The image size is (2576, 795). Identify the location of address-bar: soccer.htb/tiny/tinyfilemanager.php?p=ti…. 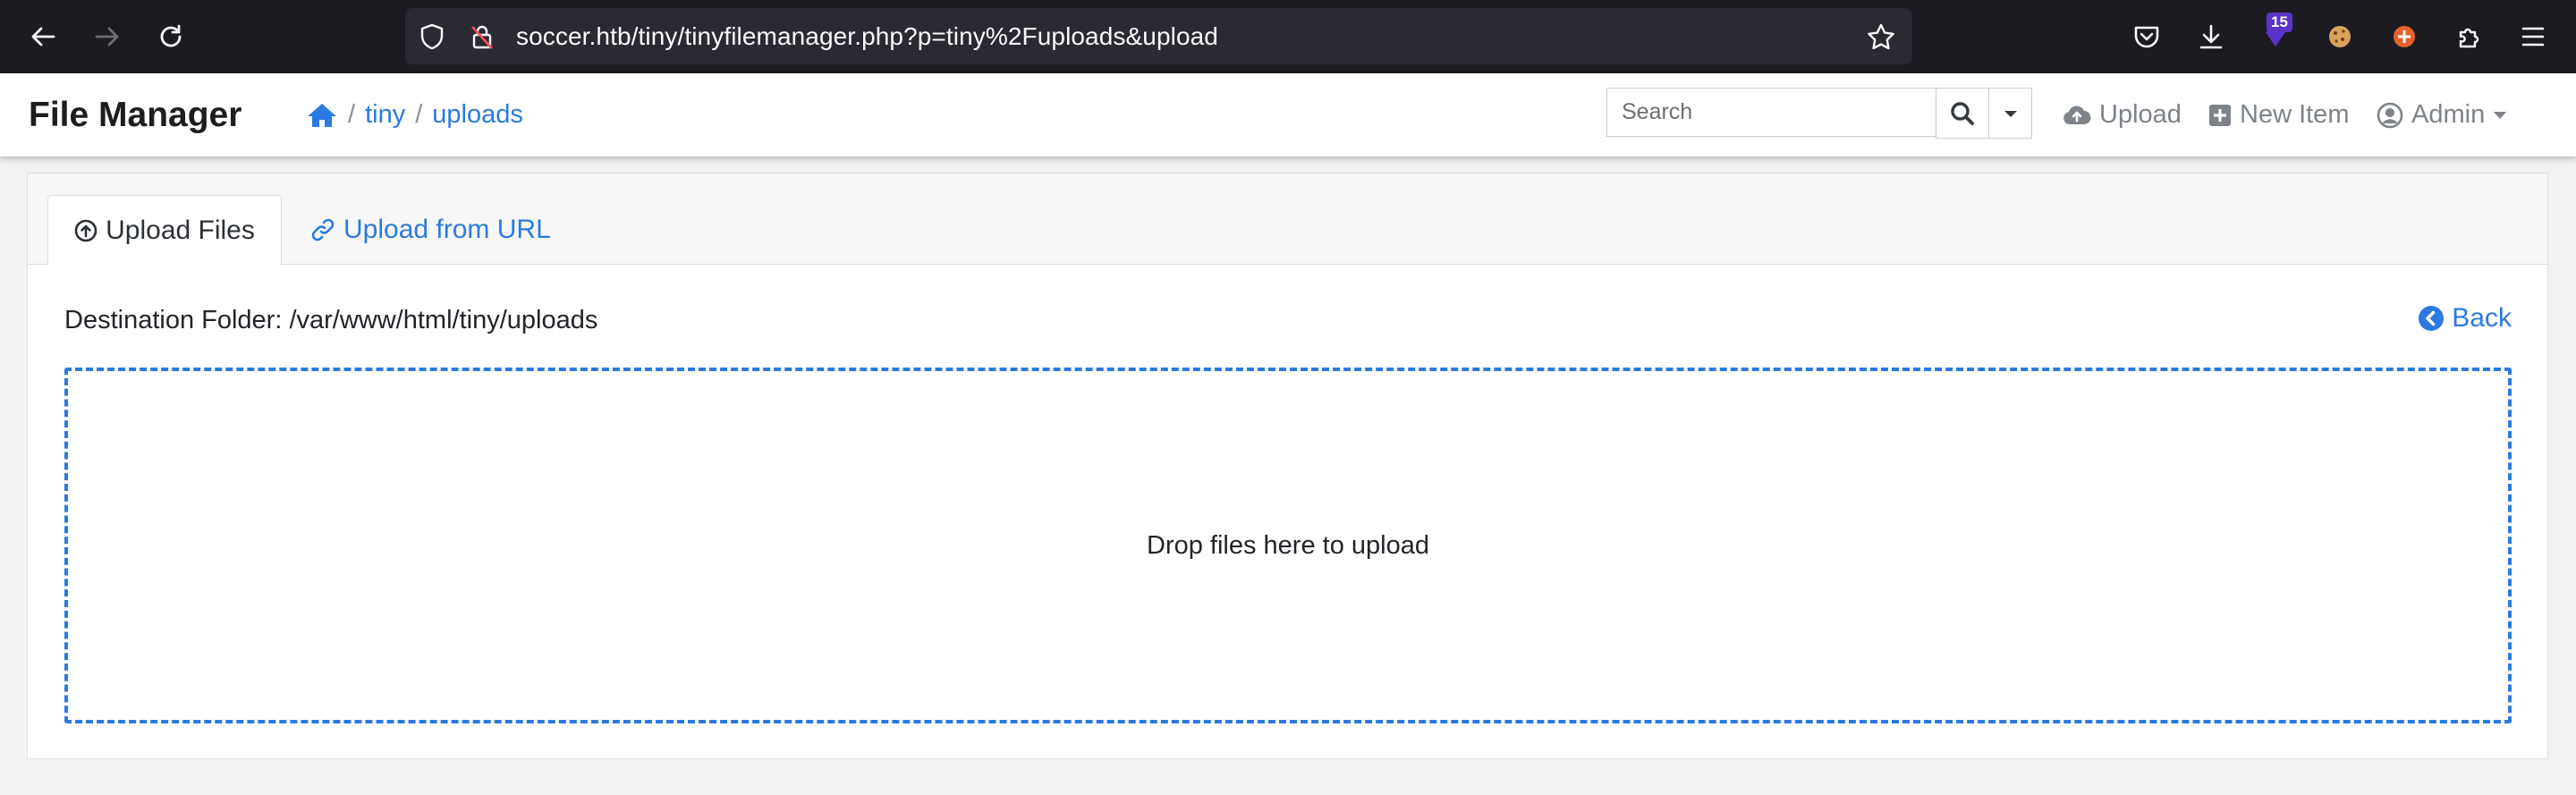
(1158, 36).